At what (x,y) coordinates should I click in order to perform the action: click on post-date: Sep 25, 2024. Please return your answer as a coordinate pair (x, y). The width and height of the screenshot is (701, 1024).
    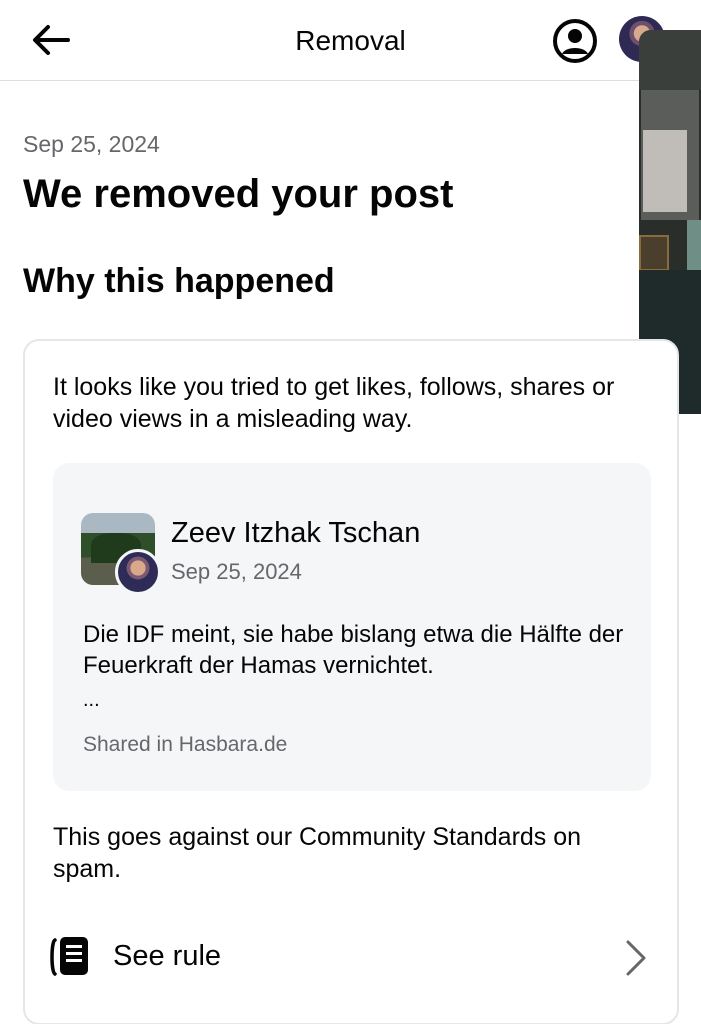
    Looking at the image, I should click on (236, 571).